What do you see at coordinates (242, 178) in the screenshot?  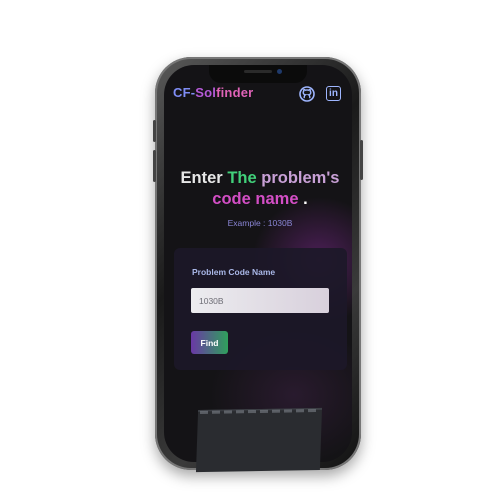 I see `title-word-the: The` at bounding box center [242, 178].